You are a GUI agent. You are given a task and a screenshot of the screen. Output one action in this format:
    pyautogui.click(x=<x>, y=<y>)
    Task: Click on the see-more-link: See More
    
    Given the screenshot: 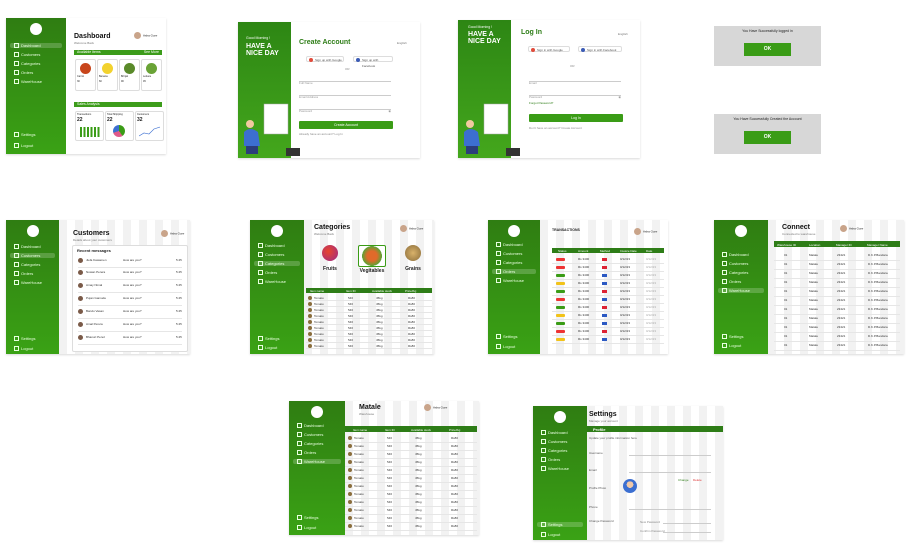 What is the action you would take?
    pyautogui.click(x=151, y=52)
    